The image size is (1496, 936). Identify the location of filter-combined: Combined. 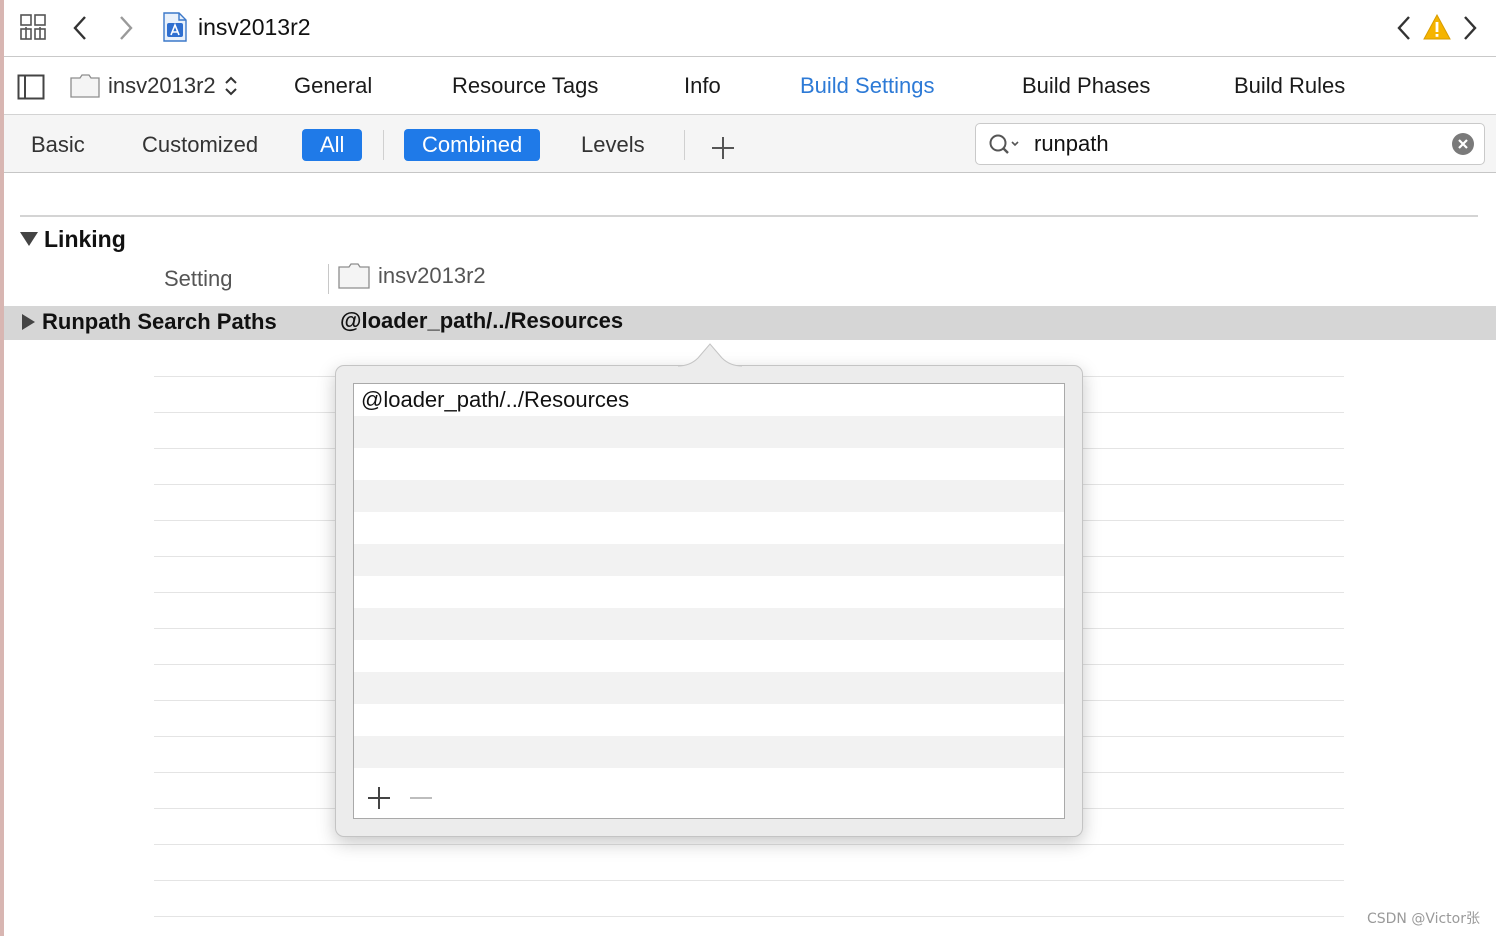
(472, 145).